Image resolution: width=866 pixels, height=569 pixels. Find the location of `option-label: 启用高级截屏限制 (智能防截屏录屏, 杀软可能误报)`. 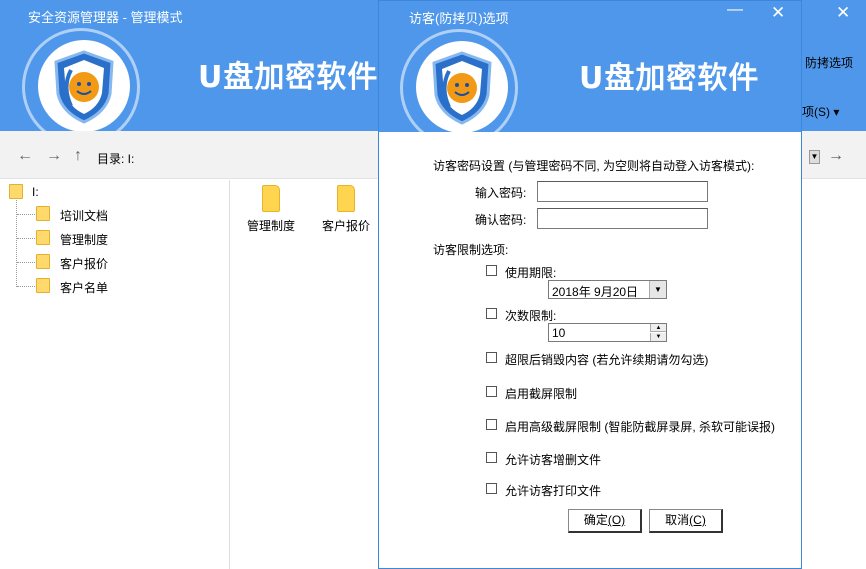

option-label: 启用高级截屏限制 (智能防截屏录屏, 杀软可能误报) is located at coordinates (640, 427).